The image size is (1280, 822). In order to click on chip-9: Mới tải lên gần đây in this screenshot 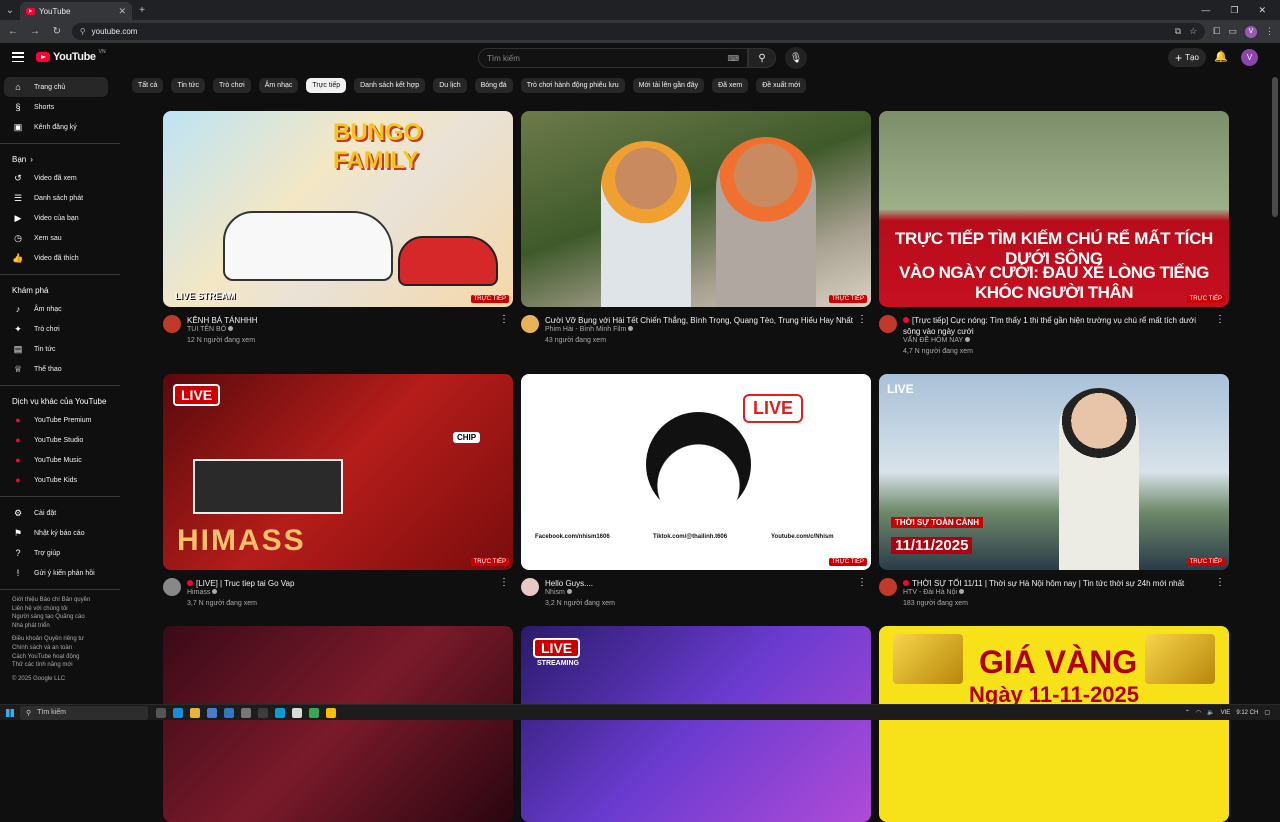, I will do `click(668, 85)`.